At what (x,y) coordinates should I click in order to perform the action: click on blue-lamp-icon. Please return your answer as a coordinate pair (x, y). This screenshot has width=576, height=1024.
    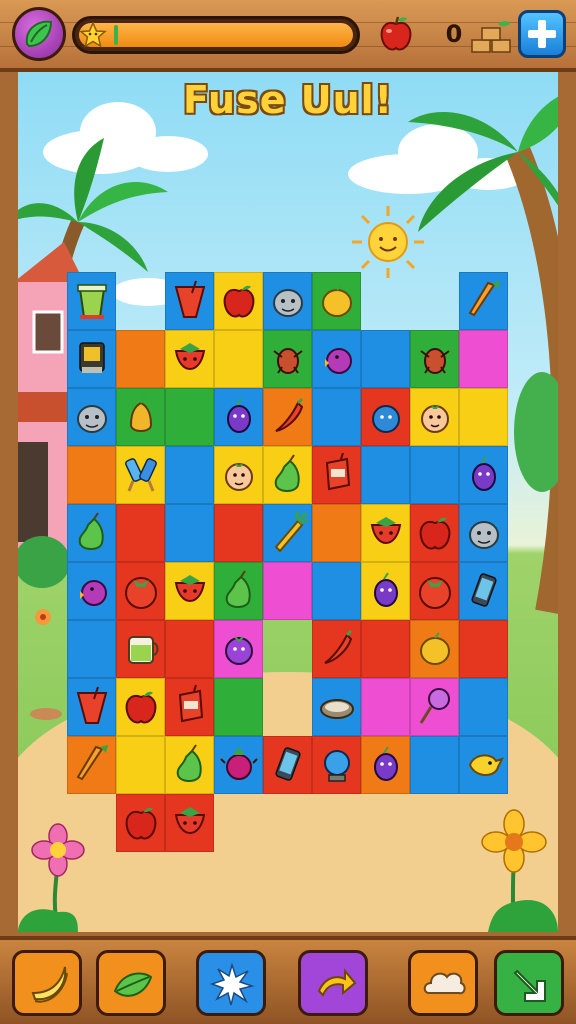
    Looking at the image, I should click on (337, 766).